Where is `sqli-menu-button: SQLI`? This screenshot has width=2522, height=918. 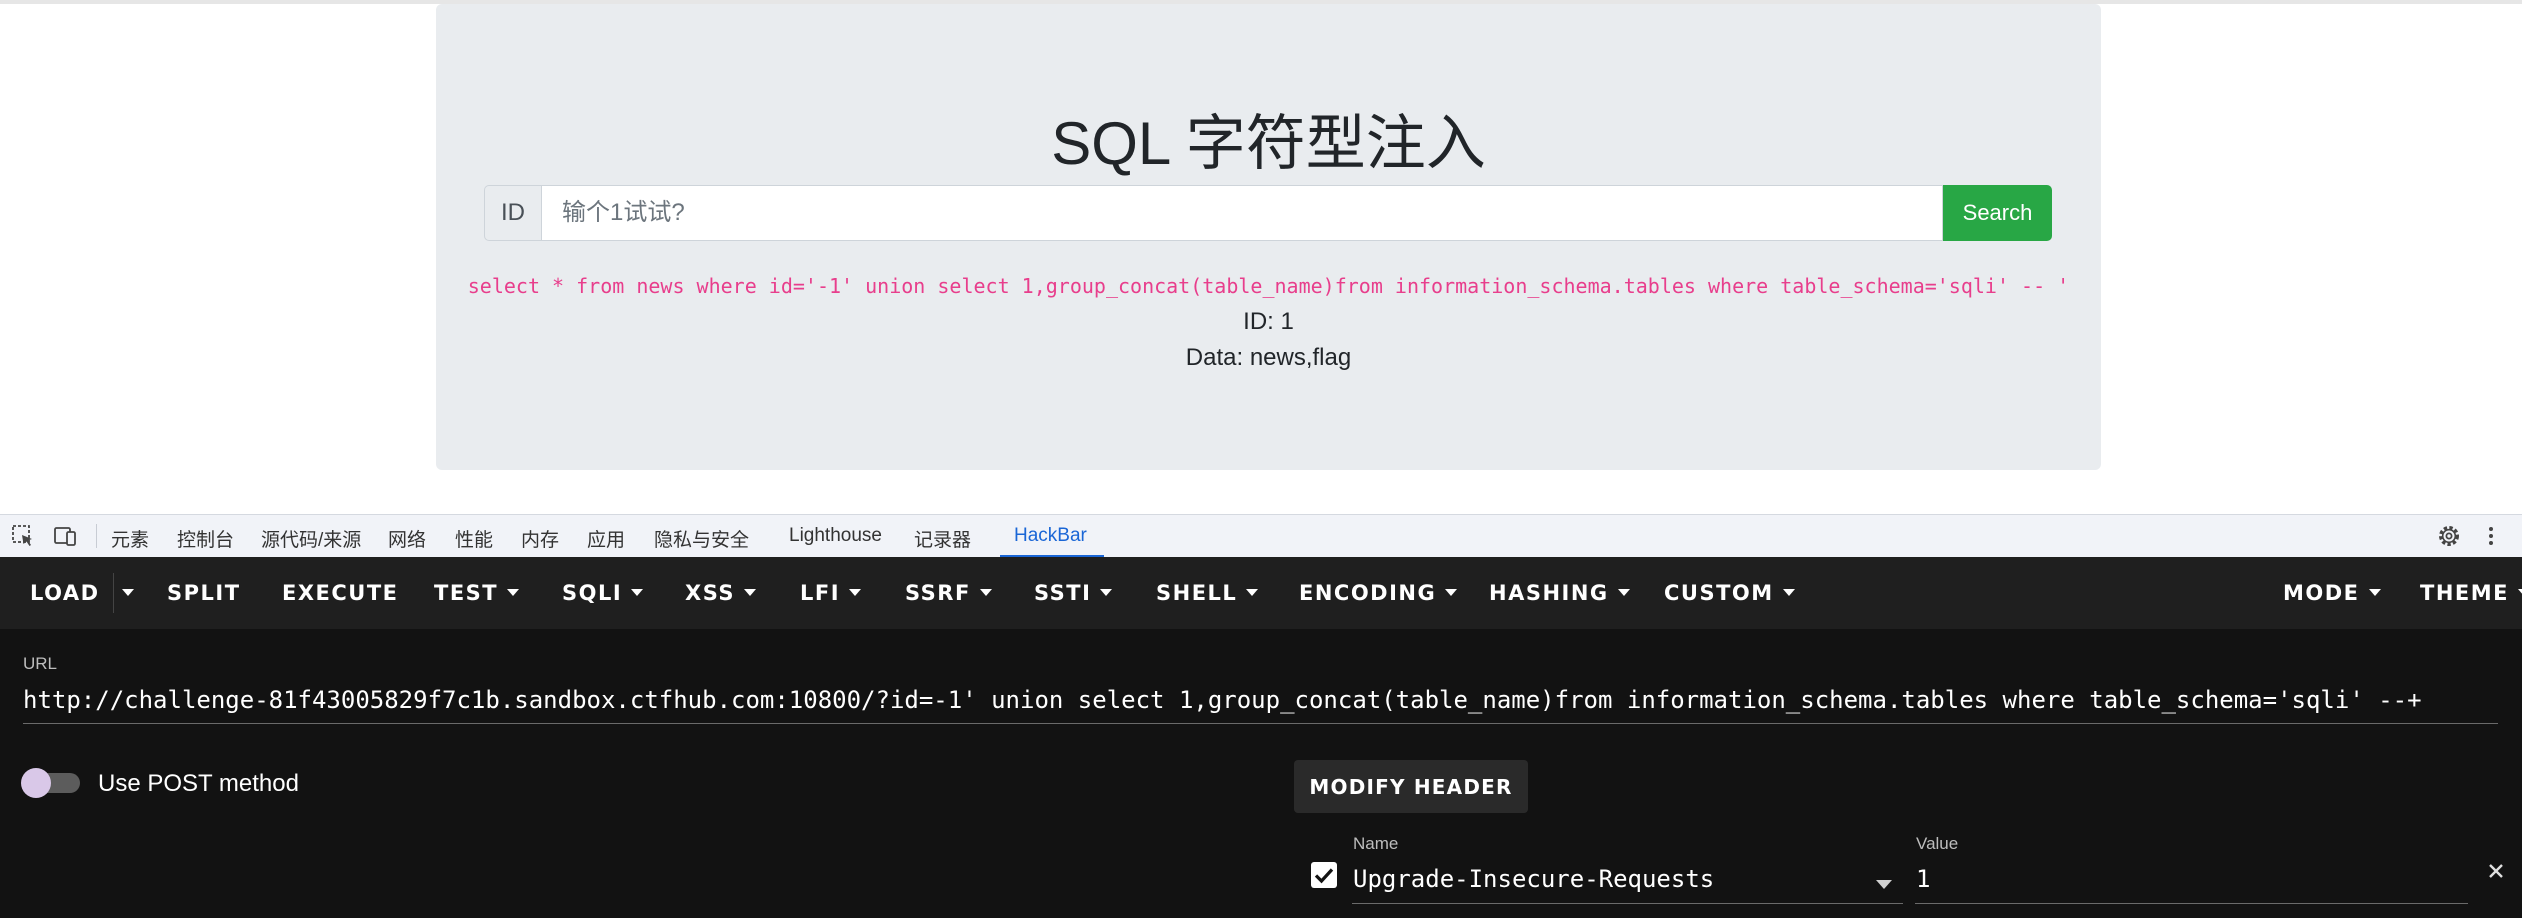
sqli-menu-button: SQLI is located at coordinates (603, 593).